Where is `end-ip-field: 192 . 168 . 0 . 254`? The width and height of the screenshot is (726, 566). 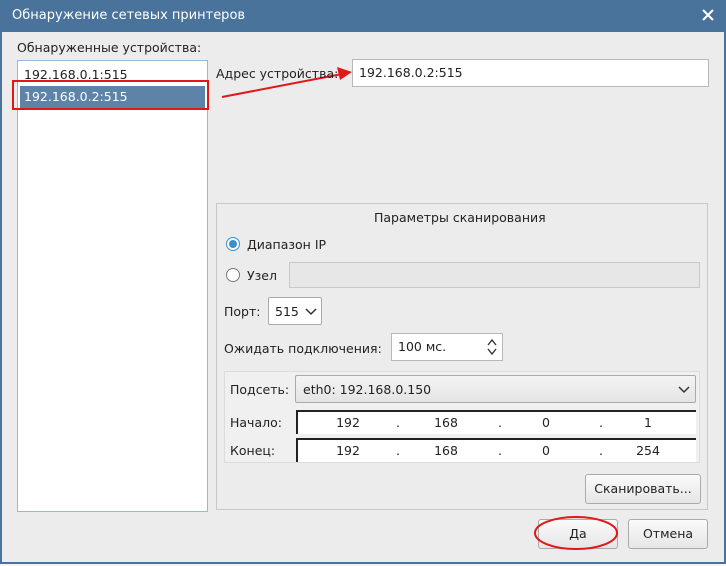
end-ip-field: 192 . 168 . 0 . 254 is located at coordinates (496, 450).